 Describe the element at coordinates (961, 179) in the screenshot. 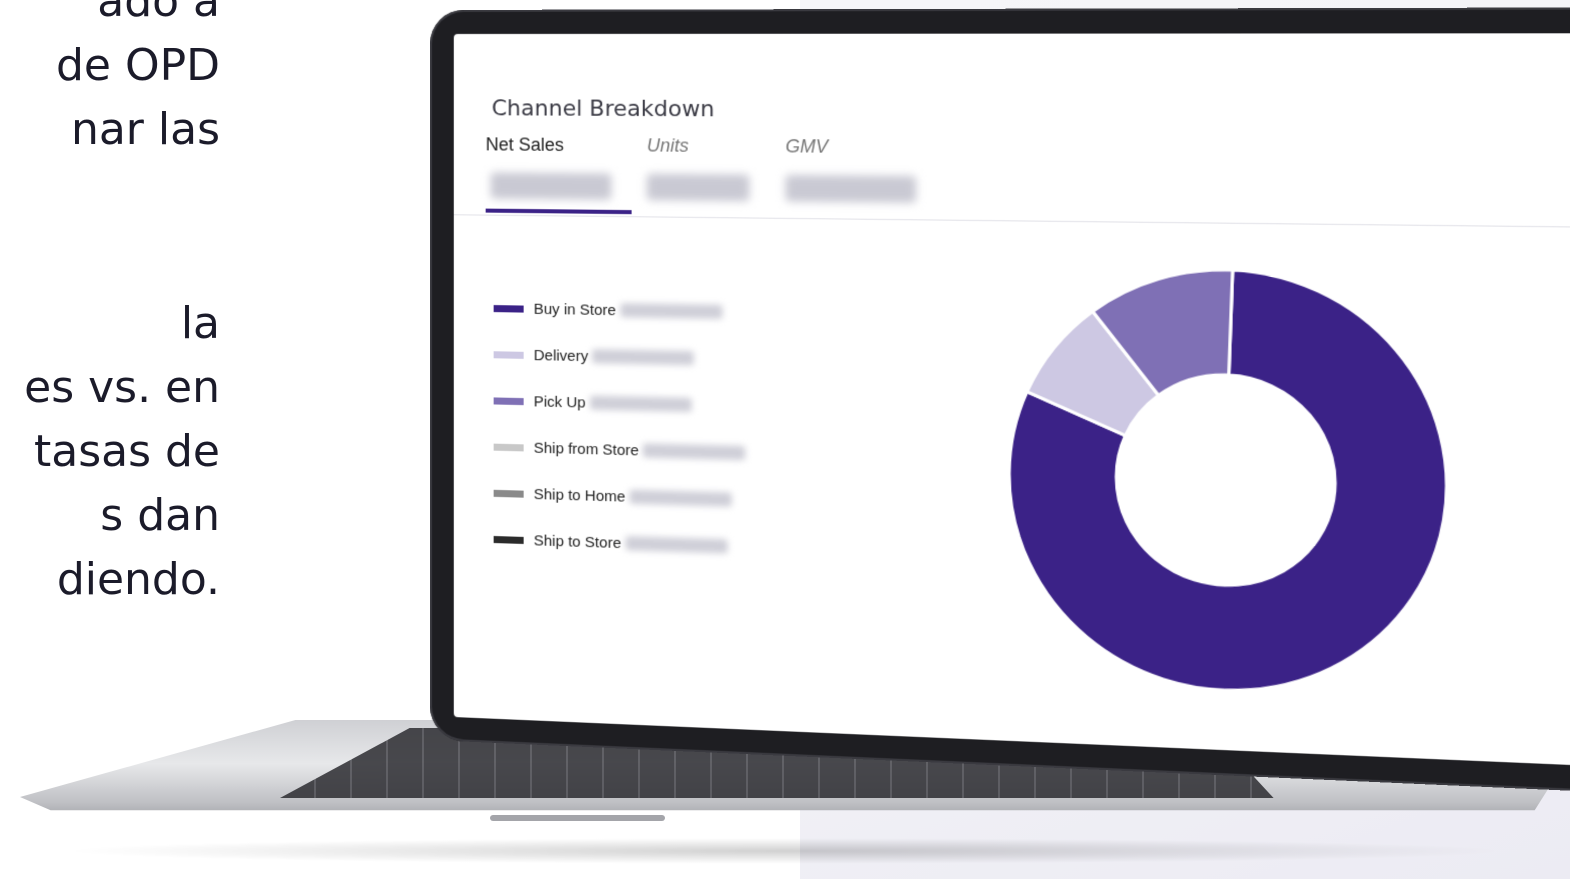

I see `metric-tabs: Net Sales Units GMV` at that location.